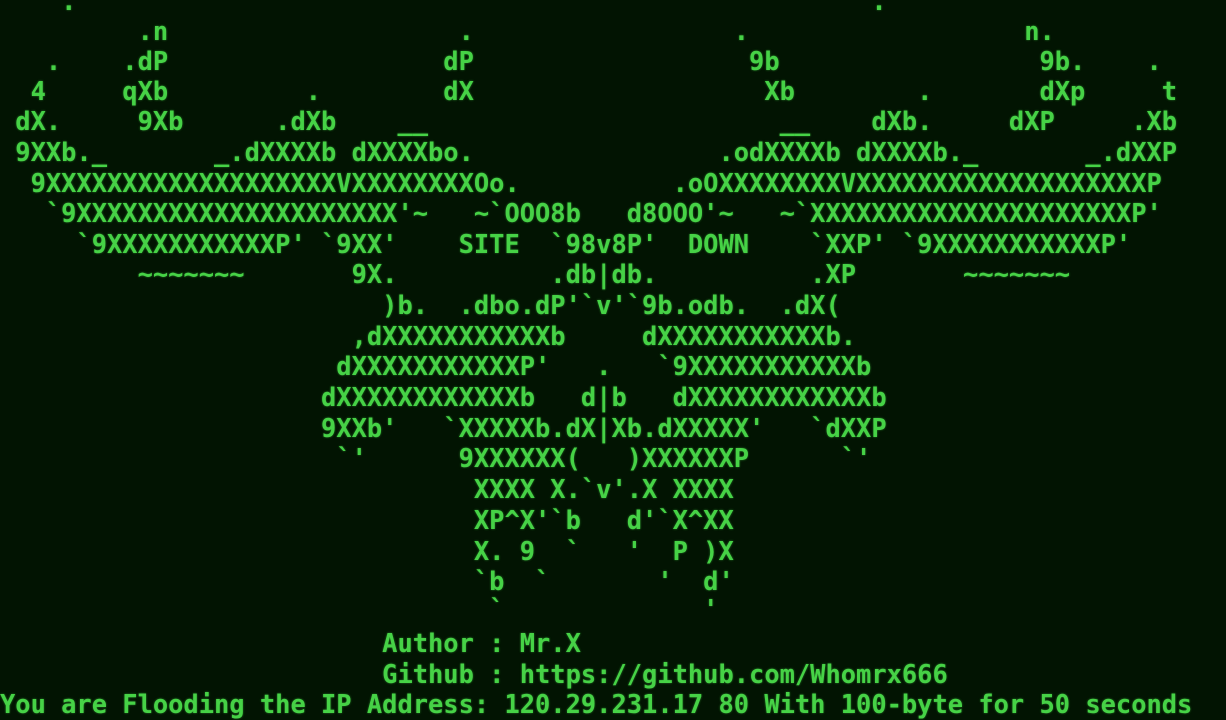  Describe the element at coordinates (443, 397) in the screenshot. I see `banner-art-line: dXXXXXXXXXXXXb d|b dXXXXXXXXXXXXb` at that location.